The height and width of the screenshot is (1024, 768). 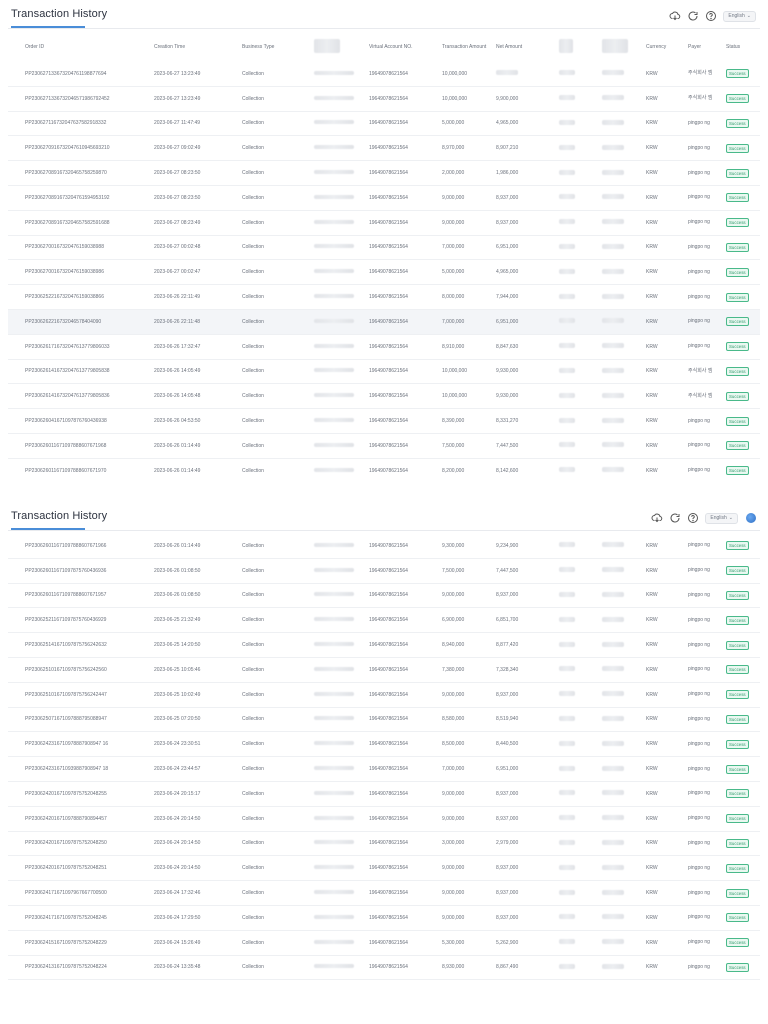 What do you see at coordinates (391, 47) in the screenshot?
I see `col-virtual-account: Virtual Account NO.` at bounding box center [391, 47].